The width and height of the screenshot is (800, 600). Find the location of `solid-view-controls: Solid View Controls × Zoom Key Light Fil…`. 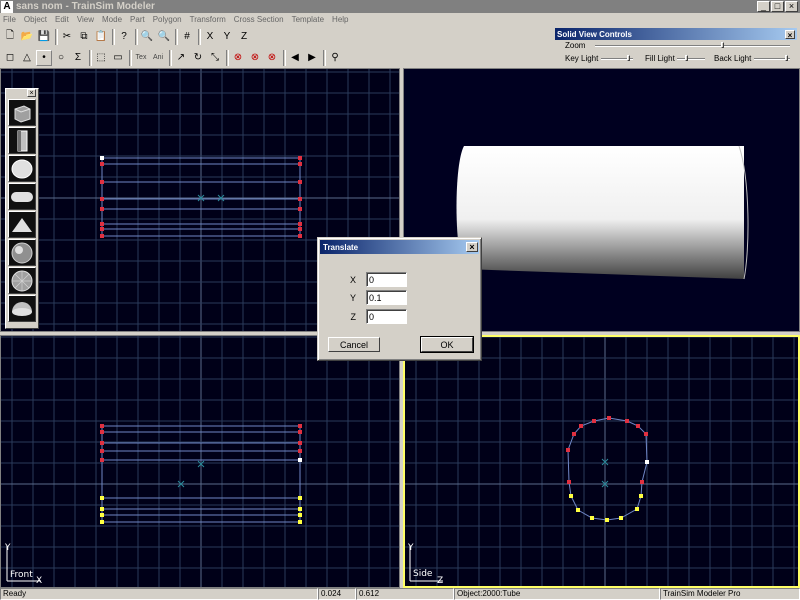

solid-view-controls: Solid View Controls × Zoom Key Light Fil… is located at coordinates (676, 47).